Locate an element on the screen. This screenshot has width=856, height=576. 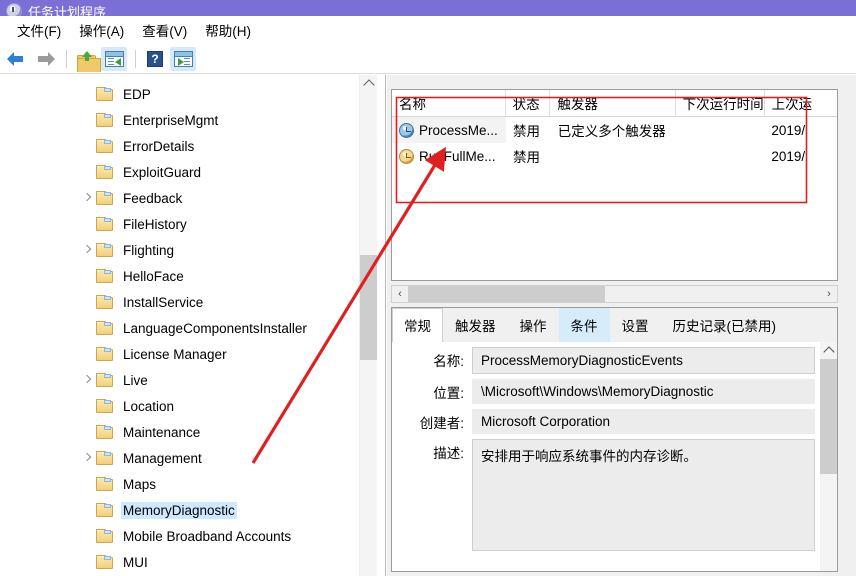
description-value: 安排用于响应系统事件的内存诊断。 is located at coordinates (643, 495).